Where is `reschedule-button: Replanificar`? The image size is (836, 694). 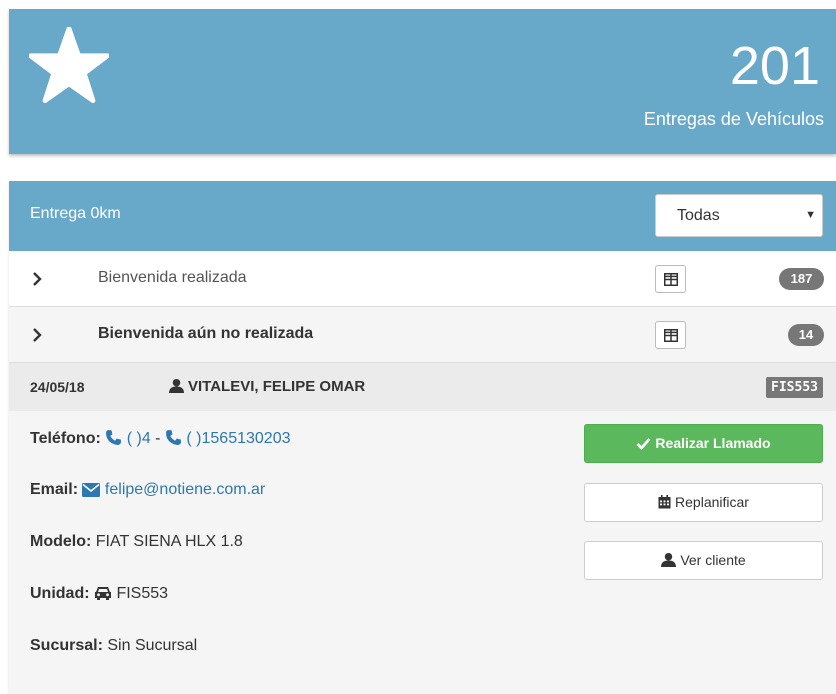 reschedule-button: Replanificar is located at coordinates (703, 502).